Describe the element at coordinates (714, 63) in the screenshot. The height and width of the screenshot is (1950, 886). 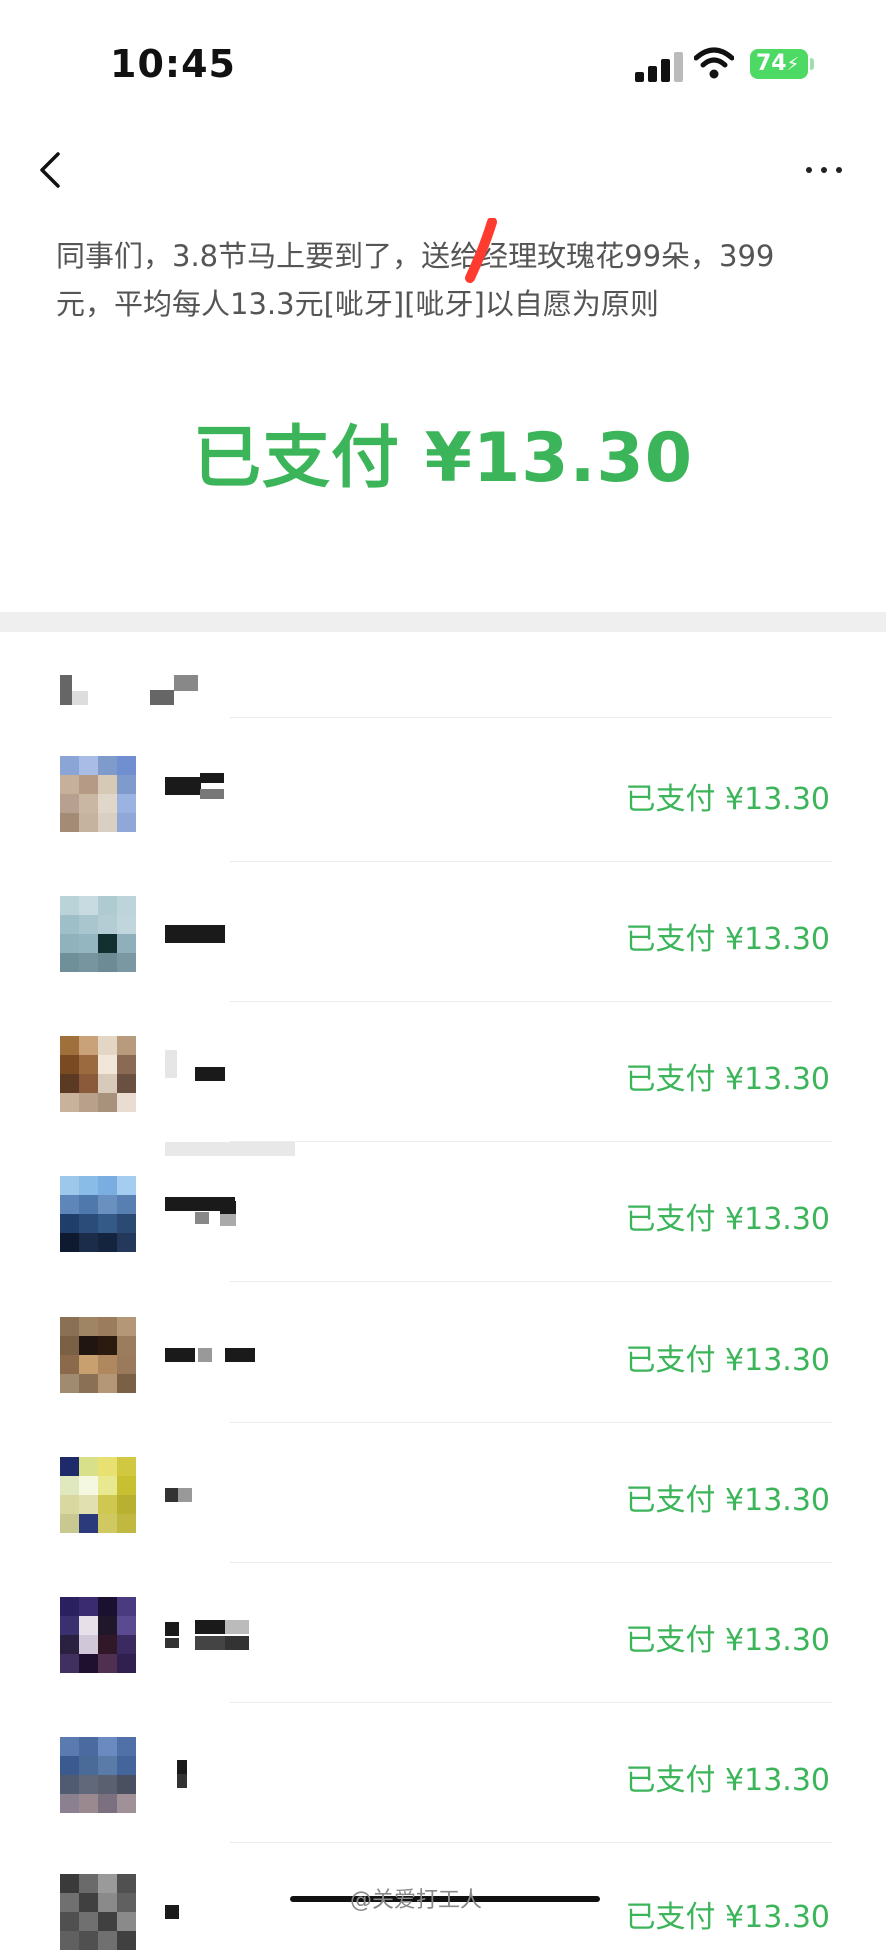
I see `wifi-icon` at that location.